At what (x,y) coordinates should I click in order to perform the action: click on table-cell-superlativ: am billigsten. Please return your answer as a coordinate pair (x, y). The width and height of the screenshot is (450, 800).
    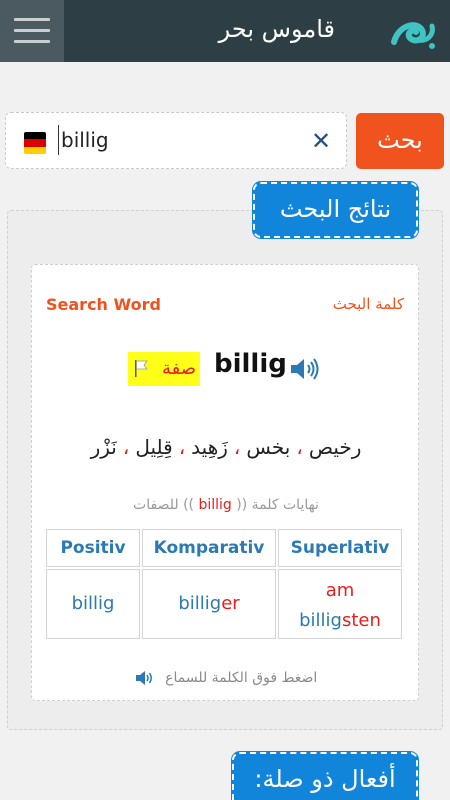
    Looking at the image, I should click on (340, 604).